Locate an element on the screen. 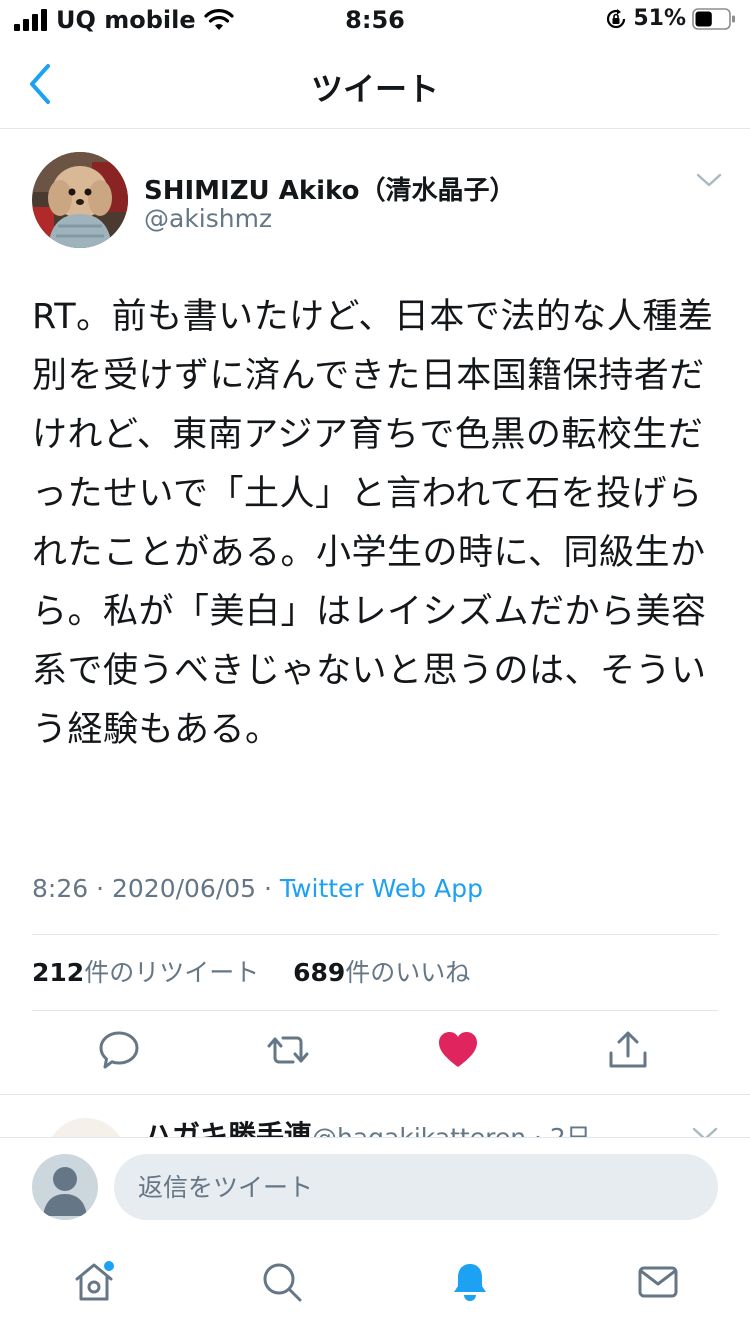 The width and height of the screenshot is (750, 1334). like-count: 689 is located at coordinates (319, 972).